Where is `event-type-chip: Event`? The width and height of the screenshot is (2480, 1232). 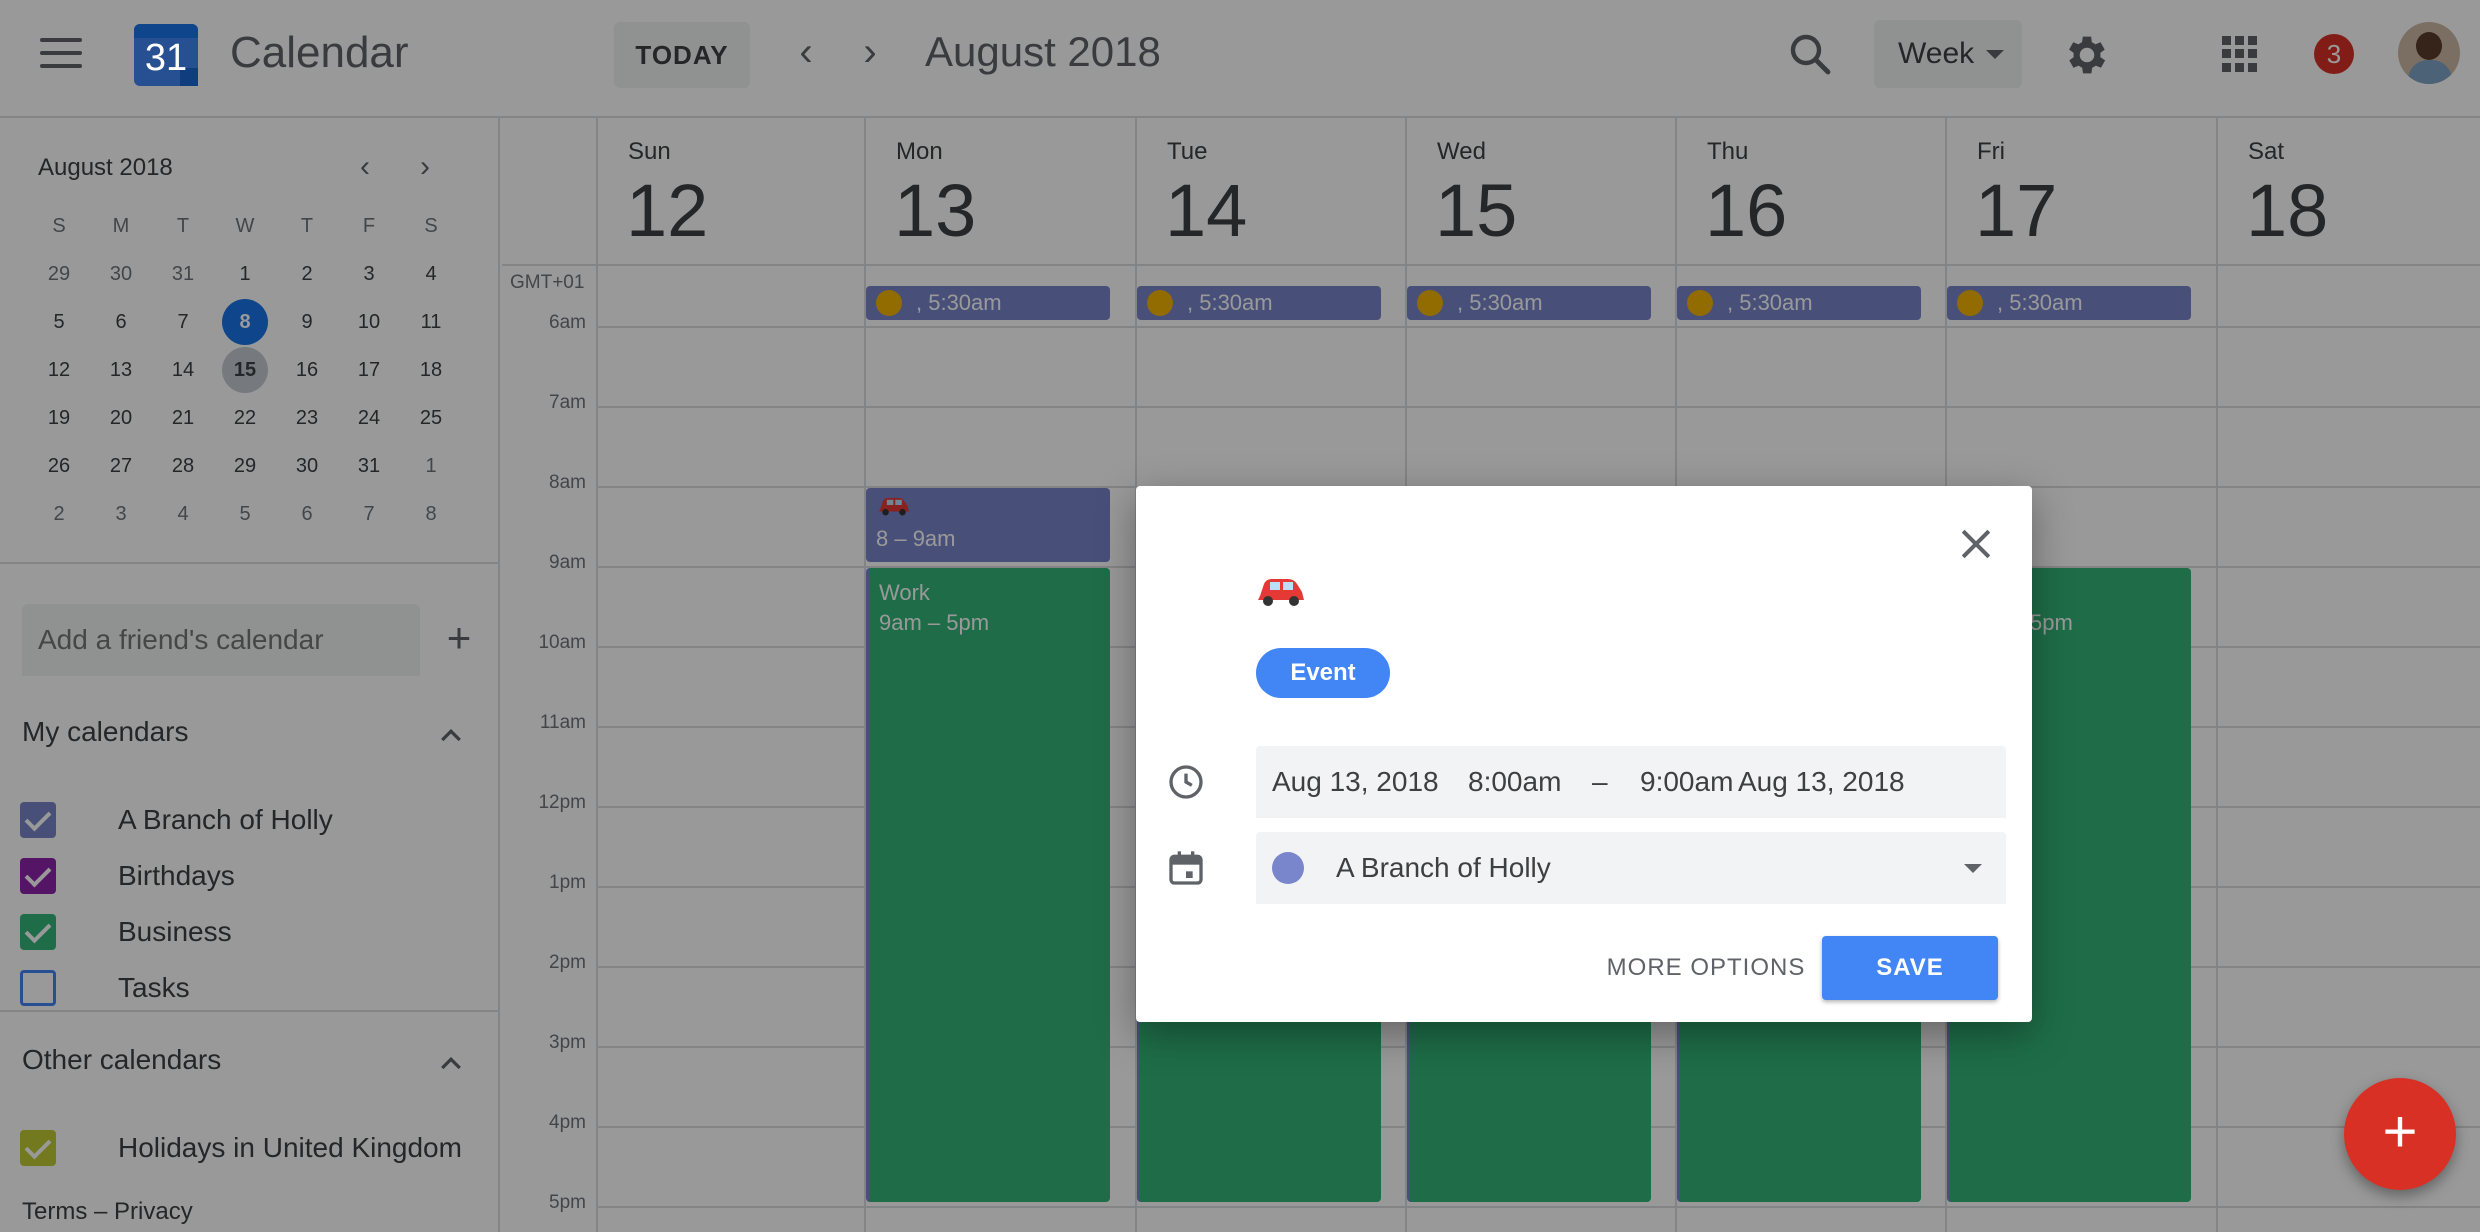
event-type-chip: Event is located at coordinates (1323, 673).